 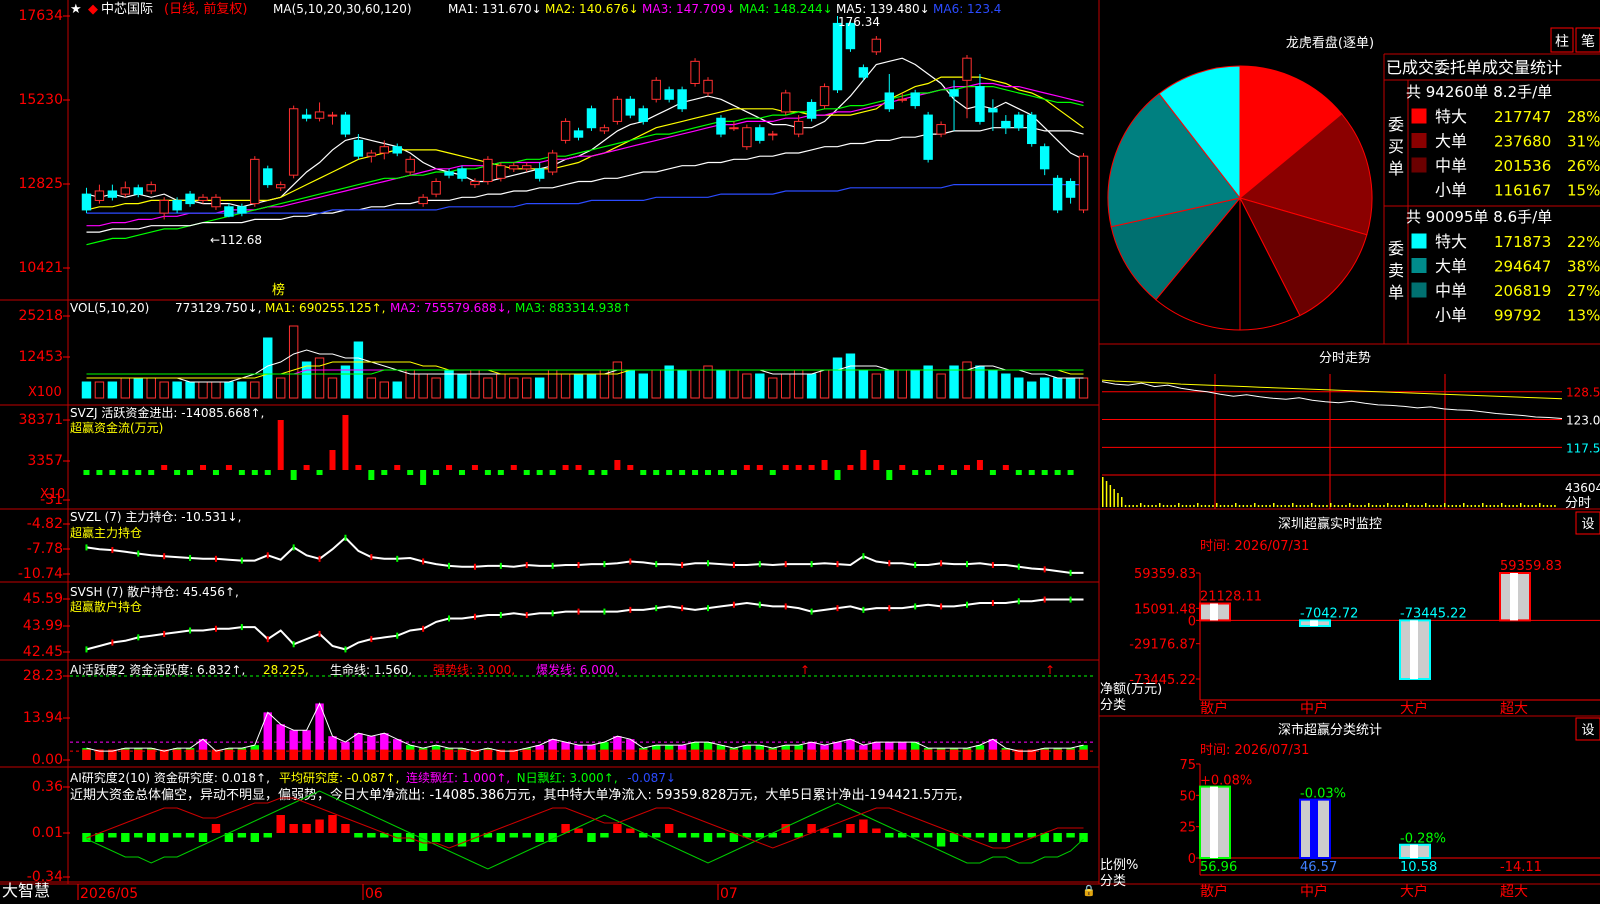 I want to click on ai2-header-item: N日飘红: 3.000↑,, so click(x=567, y=777).